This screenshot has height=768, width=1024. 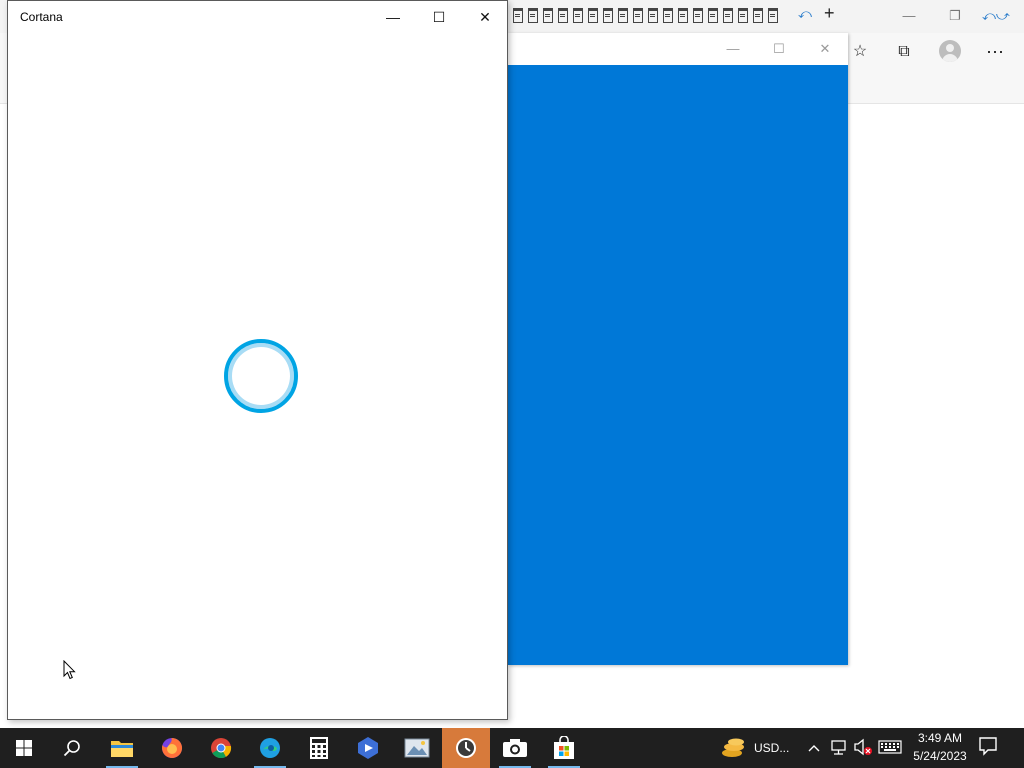 I want to click on edge-icon, so click(x=270, y=748).